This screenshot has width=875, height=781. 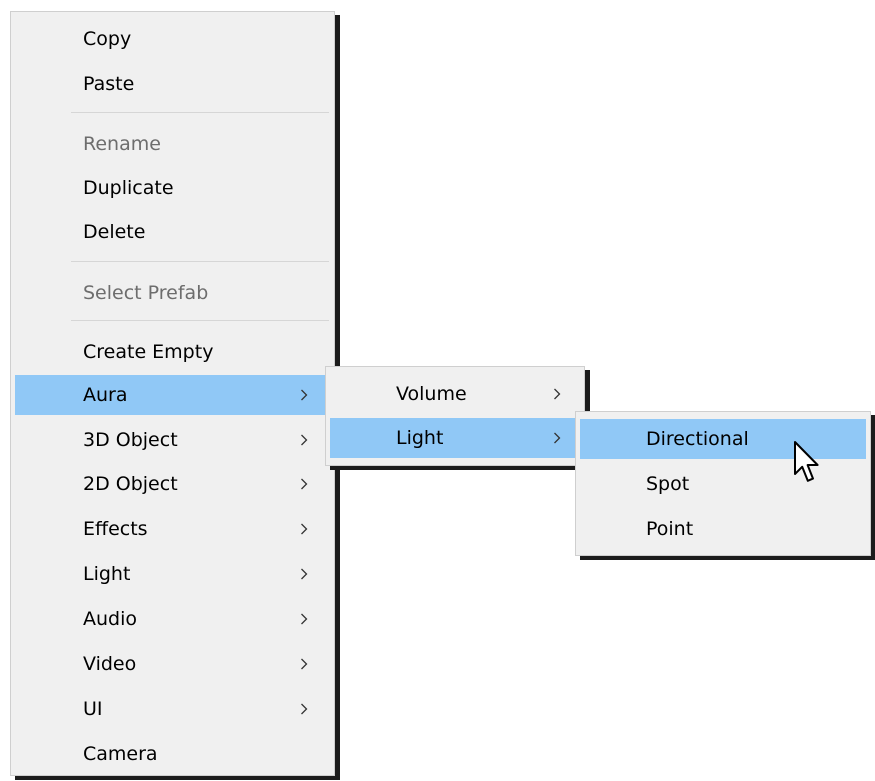 I want to click on menu-item-label: Effects, so click(x=115, y=529).